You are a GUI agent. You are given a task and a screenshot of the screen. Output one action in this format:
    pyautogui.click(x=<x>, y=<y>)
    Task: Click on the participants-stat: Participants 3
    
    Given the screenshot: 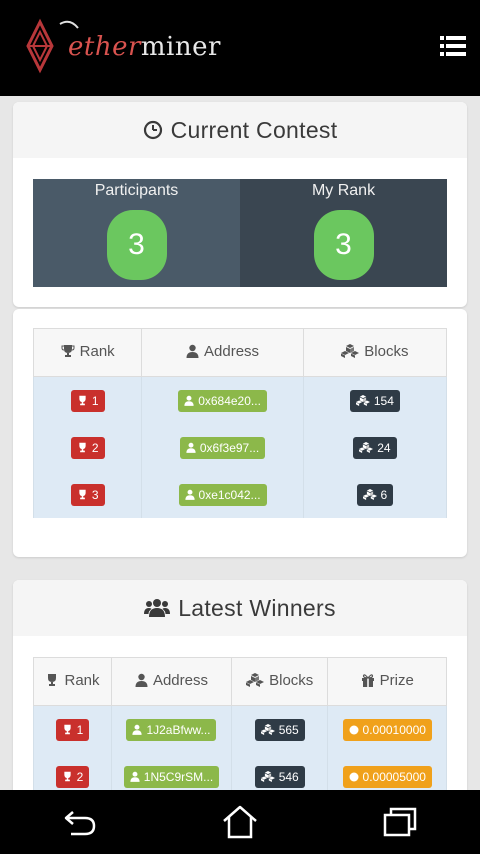 What is the action you would take?
    pyautogui.click(x=136, y=233)
    